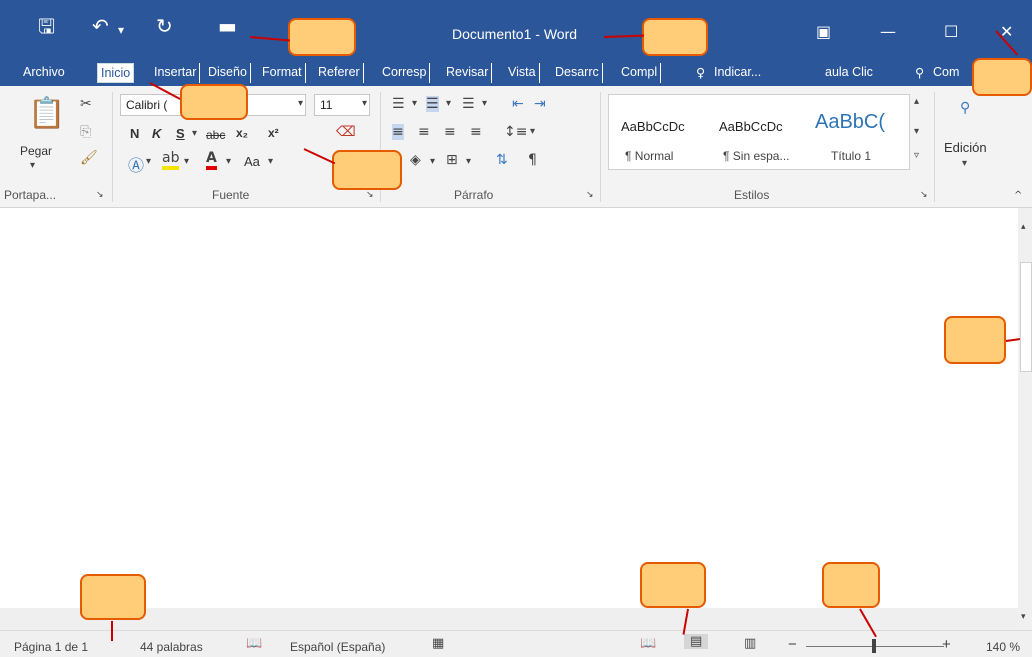 The image size is (1032, 657). Describe the element at coordinates (116, 73) in the screenshot. I see `tab-inicio: Inicio` at that location.